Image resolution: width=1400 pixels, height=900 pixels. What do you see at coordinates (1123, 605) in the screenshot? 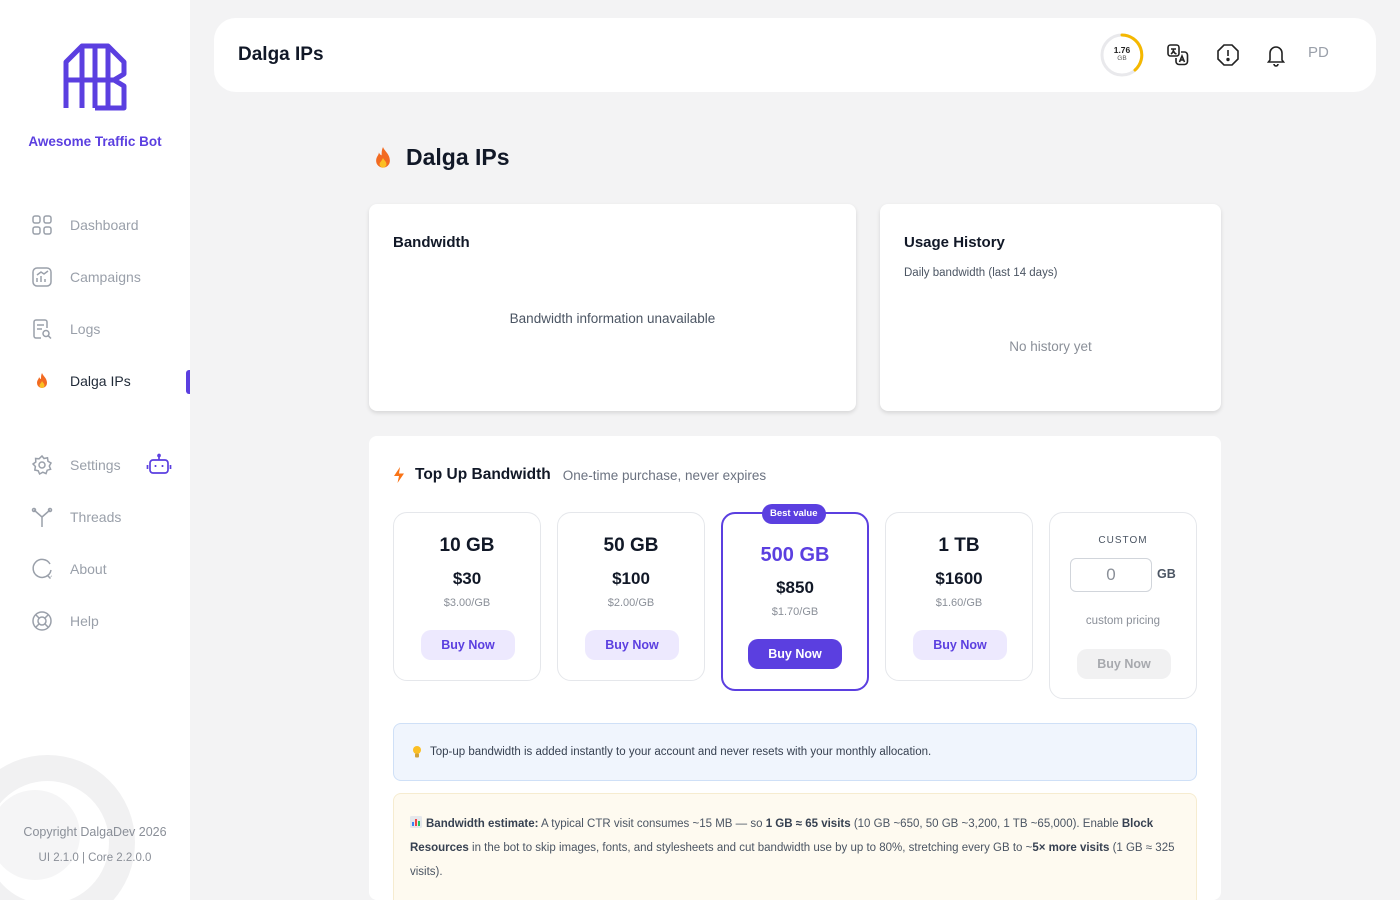
I see `plan-card-custom: CUSTOM GB custom pricing Buy Now` at bounding box center [1123, 605].